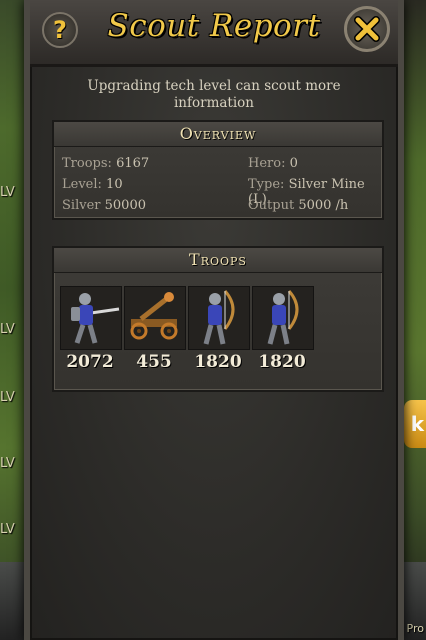 This screenshot has height=640, width=426. Describe the element at coordinates (133, 163) in the screenshot. I see `stat-value: 6167` at that location.